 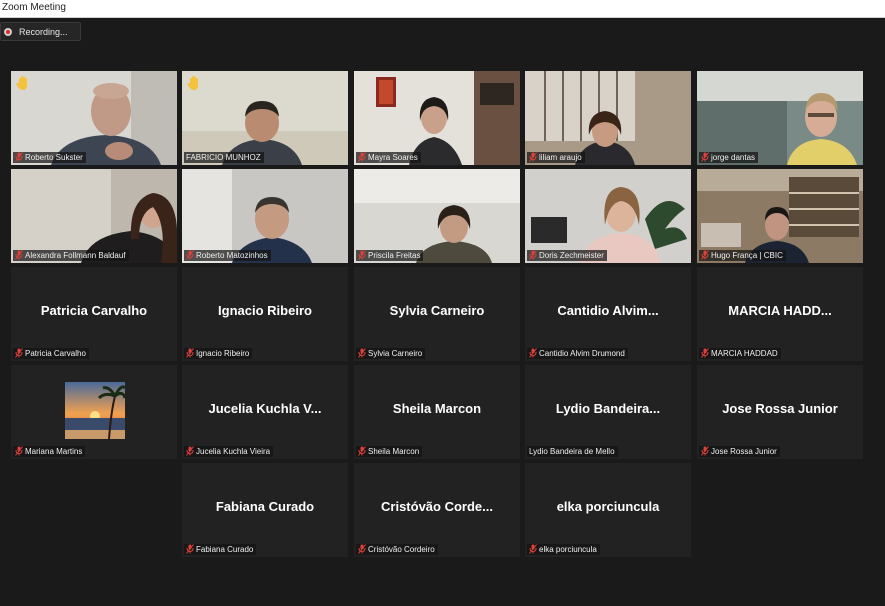 I want to click on participant-tile: Patricia Carvalho Patricia Carvalho, so click(x=94, y=314).